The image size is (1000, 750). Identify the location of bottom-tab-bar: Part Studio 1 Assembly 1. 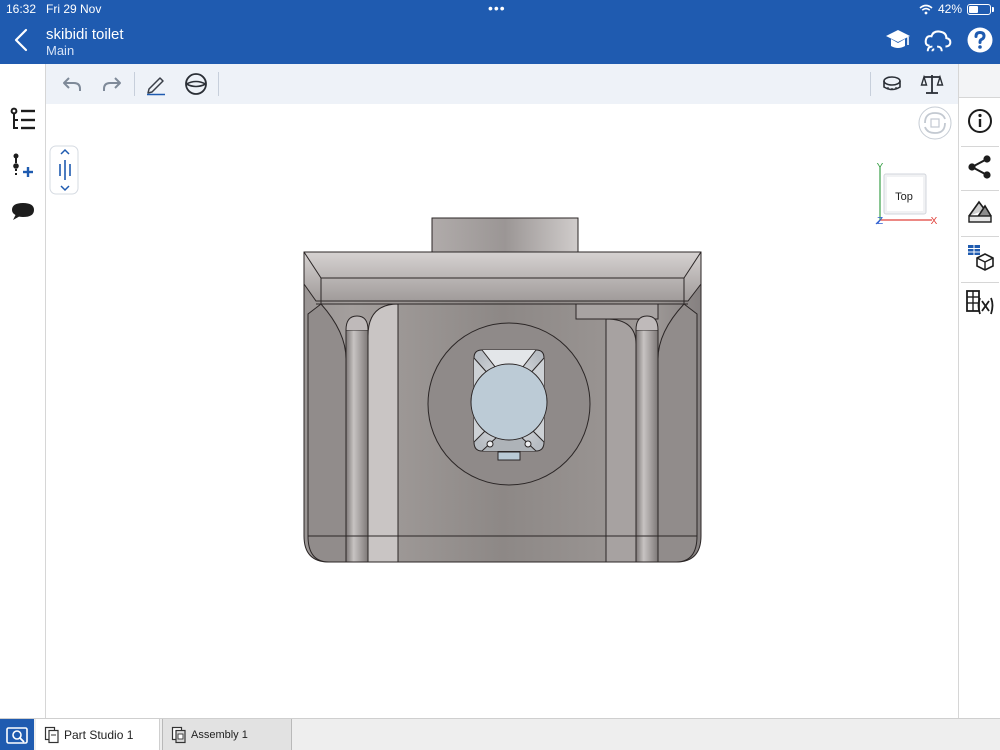
(500, 734).